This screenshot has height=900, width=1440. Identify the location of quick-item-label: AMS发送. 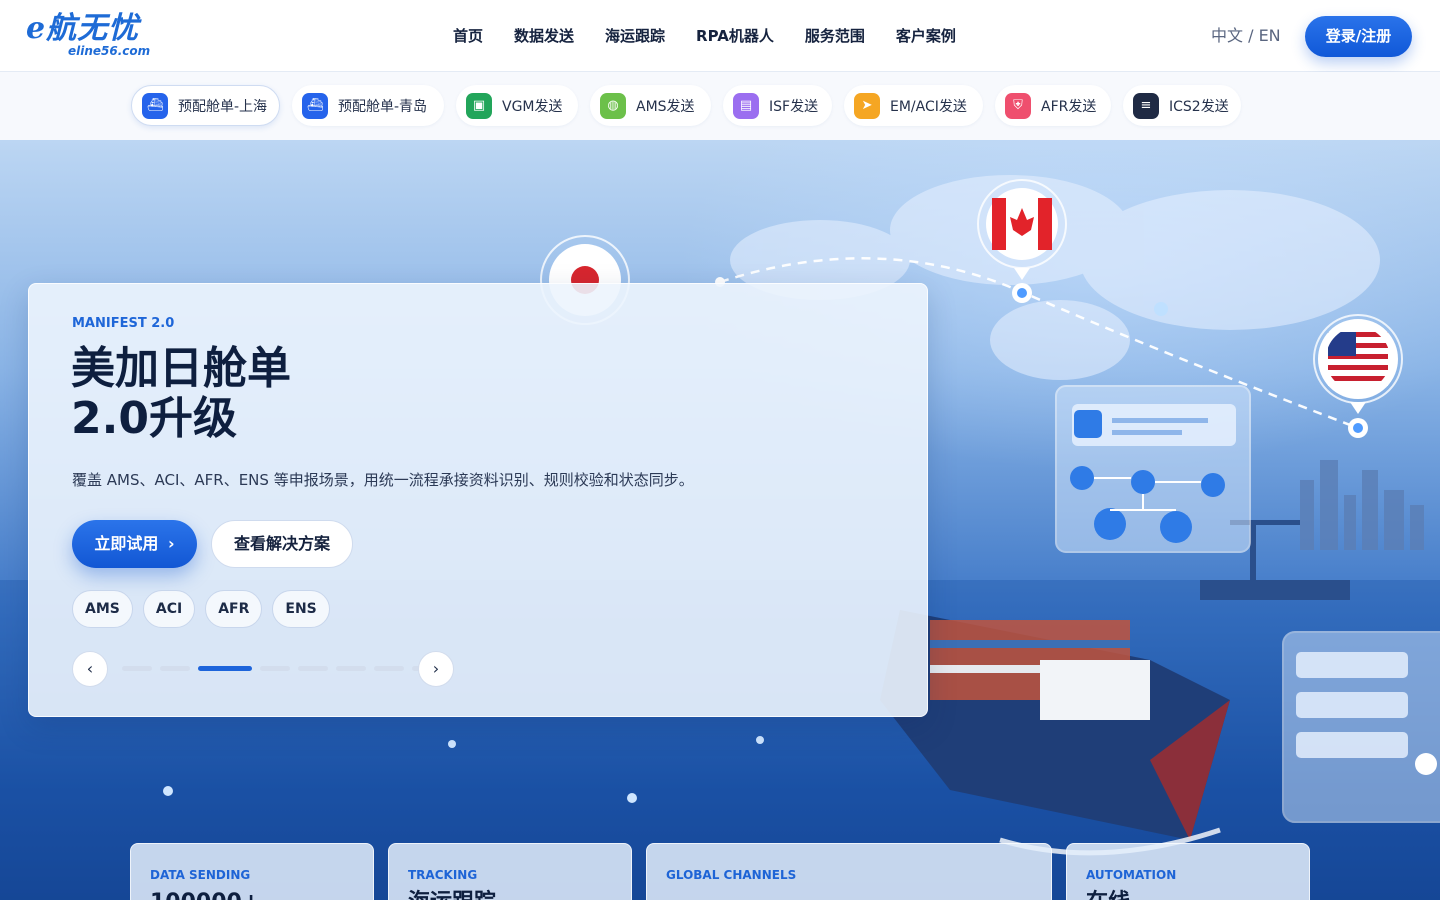
(665, 106).